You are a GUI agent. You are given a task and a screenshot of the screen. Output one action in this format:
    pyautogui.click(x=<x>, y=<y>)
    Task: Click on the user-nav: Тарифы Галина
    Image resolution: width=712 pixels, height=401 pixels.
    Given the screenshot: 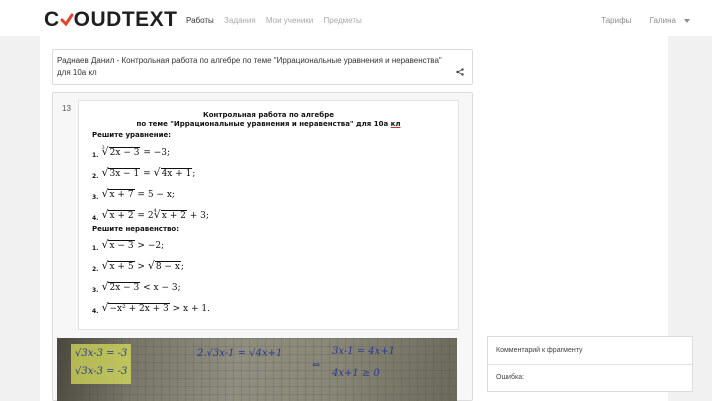 What is the action you would take?
    pyautogui.click(x=641, y=21)
    